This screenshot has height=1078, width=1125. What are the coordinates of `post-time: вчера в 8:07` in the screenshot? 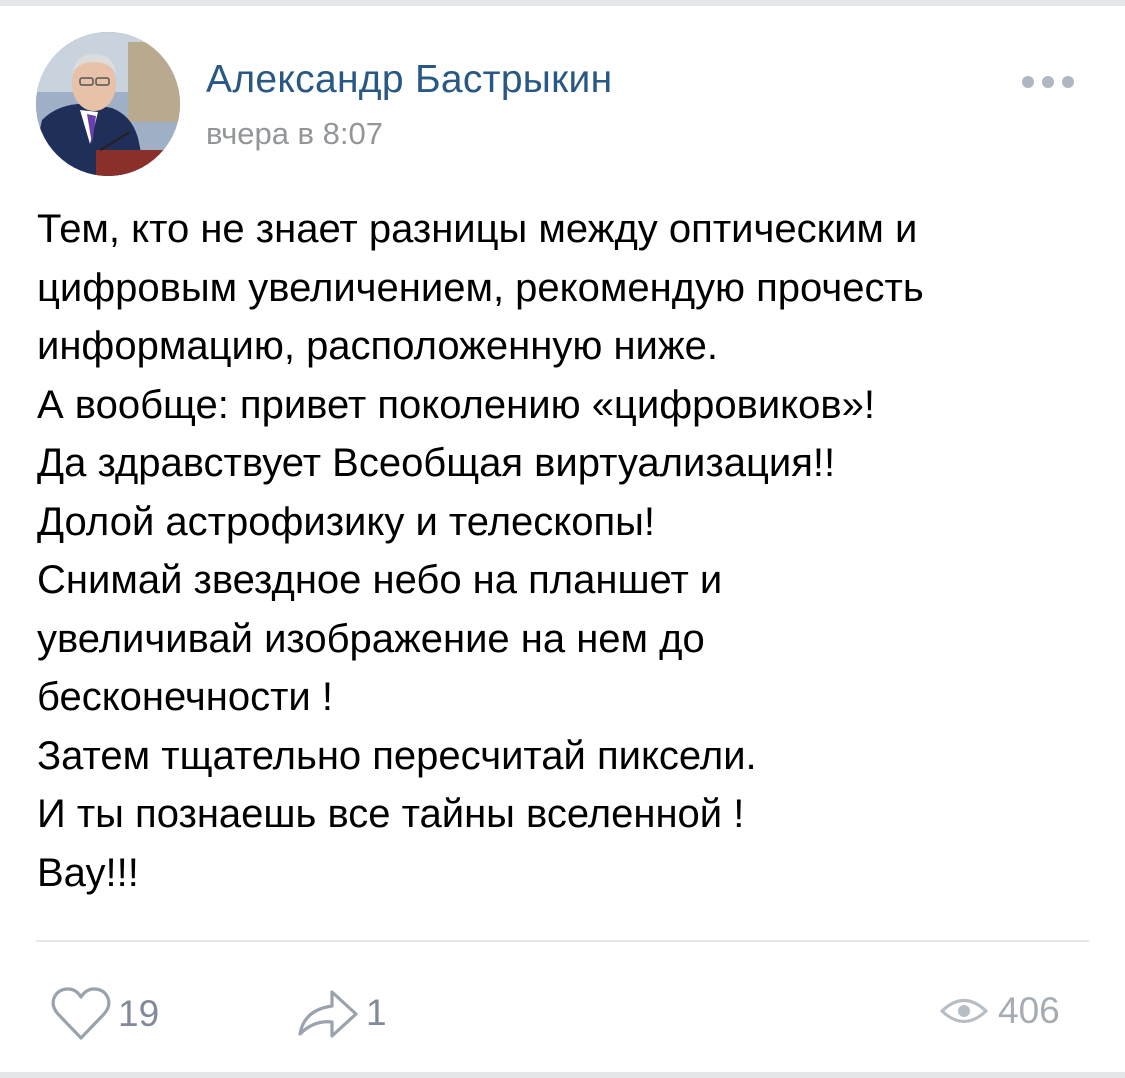 It's located at (294, 134).